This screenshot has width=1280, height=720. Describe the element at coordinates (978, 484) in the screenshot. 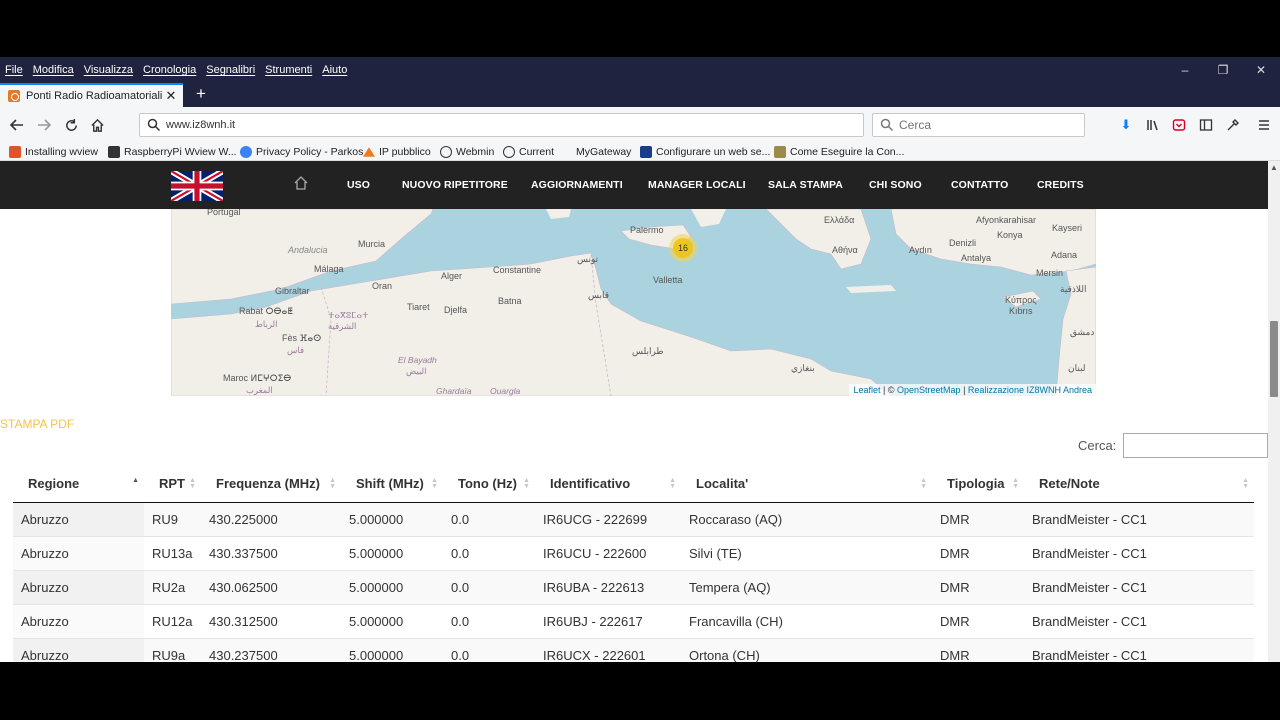

I see `column-header-tipologia: Tipologia ▲ ▼` at that location.